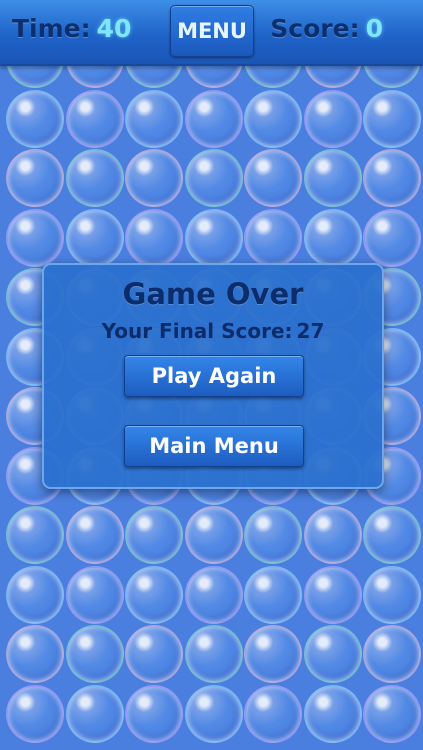  I want to click on time-display: Time: 40, so click(71, 28).